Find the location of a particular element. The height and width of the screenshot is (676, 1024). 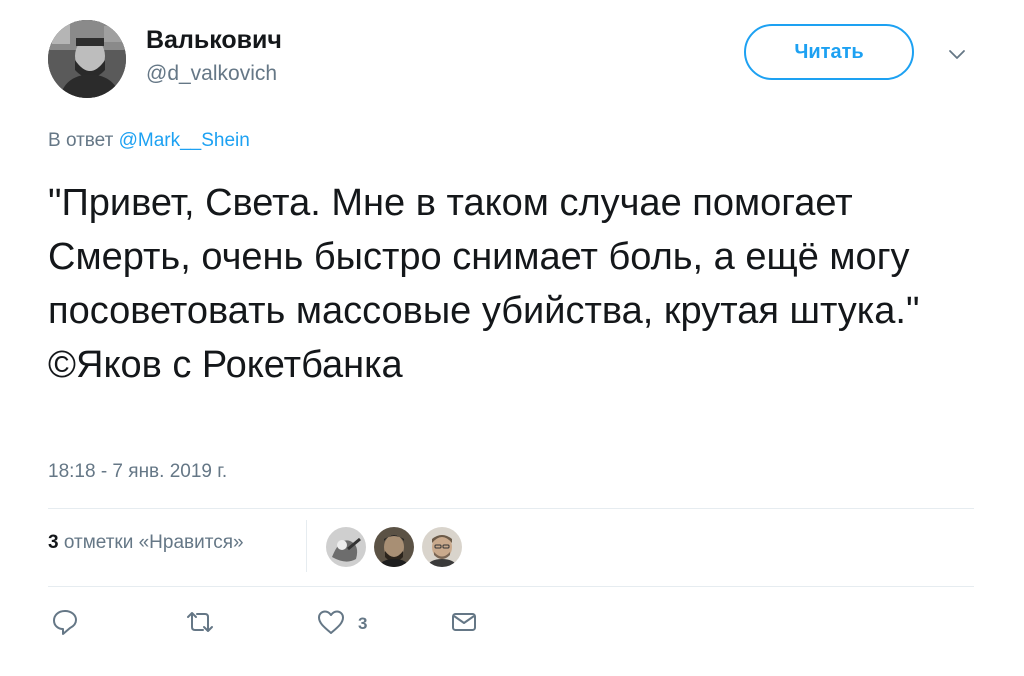

heart-icon is located at coordinates (331, 624).